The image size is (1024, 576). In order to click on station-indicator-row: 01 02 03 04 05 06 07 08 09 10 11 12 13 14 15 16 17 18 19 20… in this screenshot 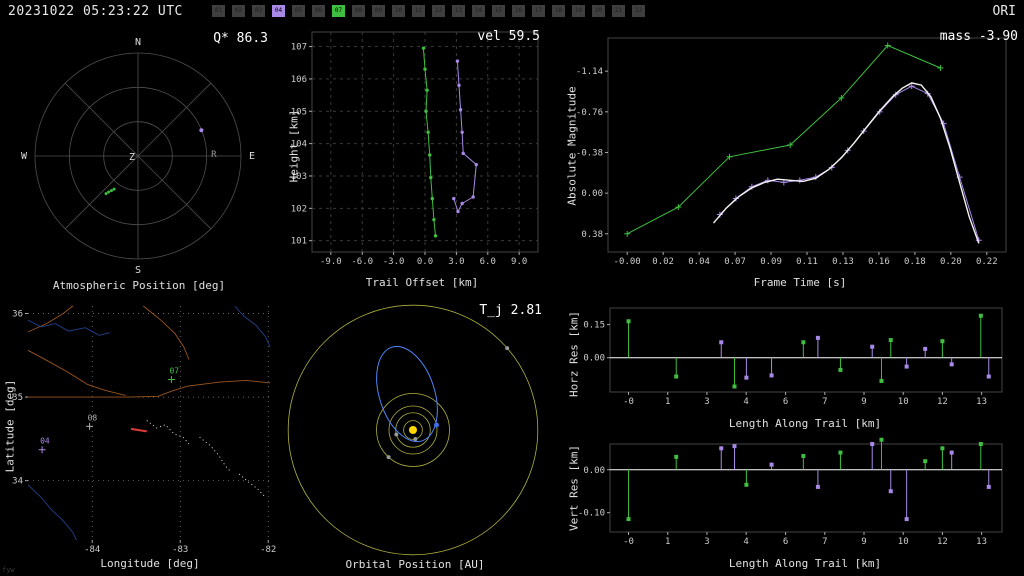, I will do `click(428, 11)`.